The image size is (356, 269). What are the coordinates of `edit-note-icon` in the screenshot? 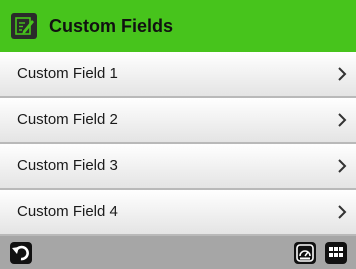 It's located at (24, 26).